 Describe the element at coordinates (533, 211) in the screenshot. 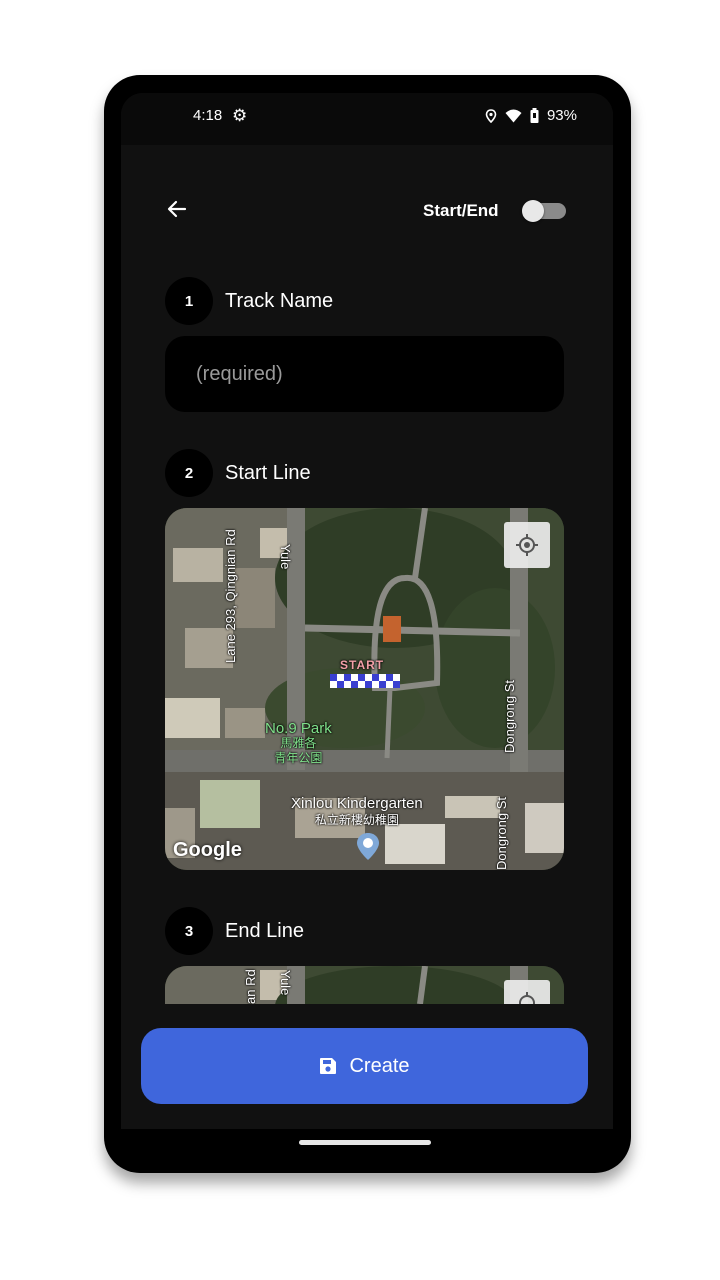

I see `toggle-knob` at that location.